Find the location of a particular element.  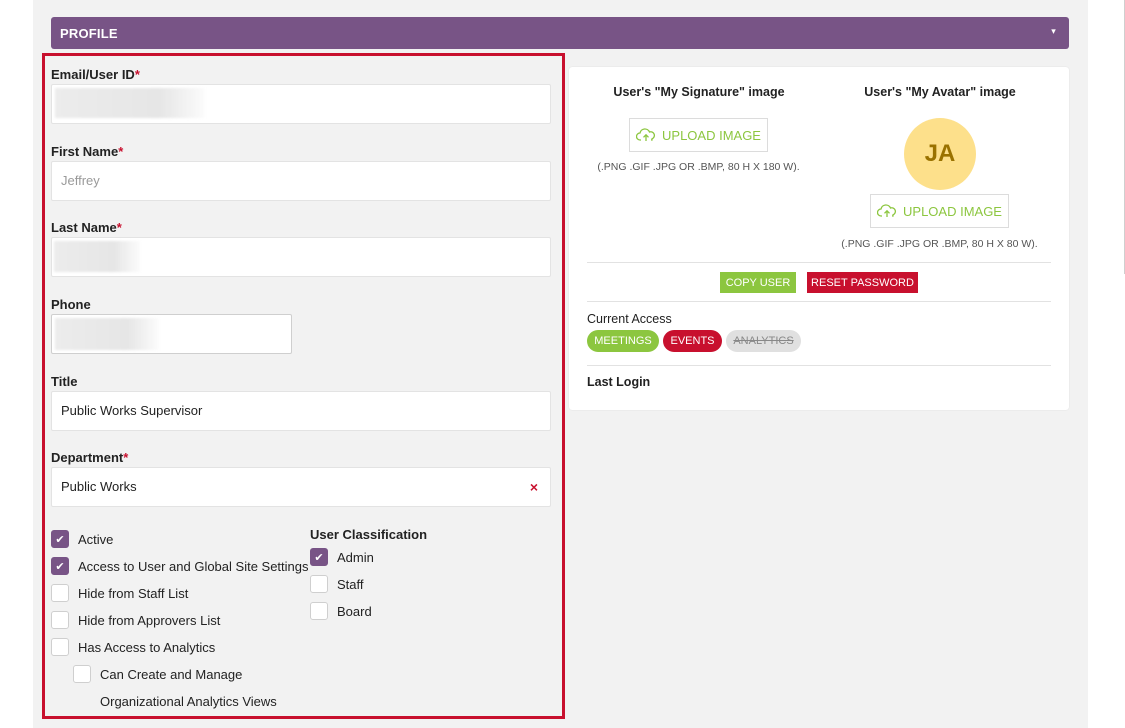

checkbox-analytics-access: Has Access to Analytics is located at coordinates (133, 647).